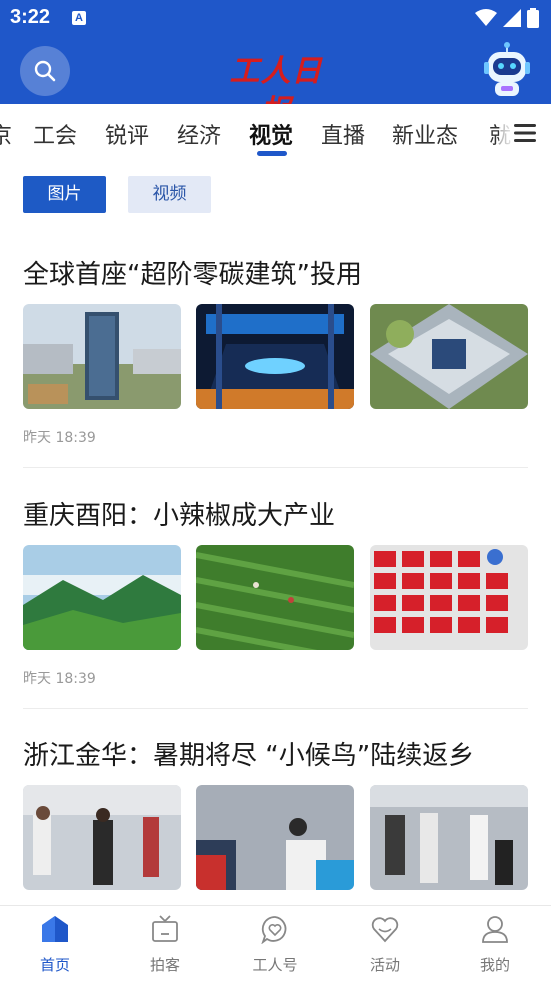 Image resolution: width=551 pixels, height=981 pixels. I want to click on article-title: 浙江金华：暑期将尽 “小候鸟”陆续返乡, so click(248, 753).